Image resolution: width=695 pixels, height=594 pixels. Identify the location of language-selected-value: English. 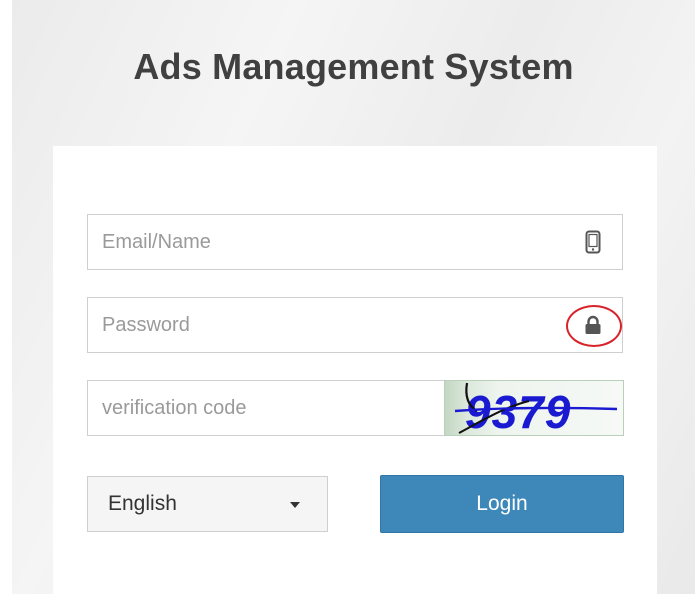
(142, 503).